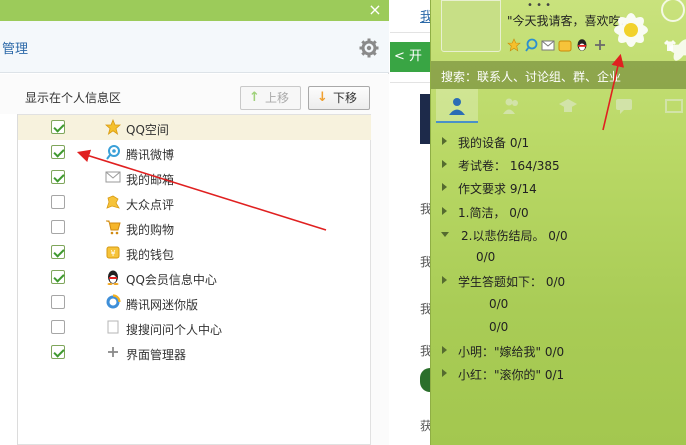  Describe the element at coordinates (512, 282) in the screenshot. I see `group-label: 学生答题如下： 0/0` at that location.